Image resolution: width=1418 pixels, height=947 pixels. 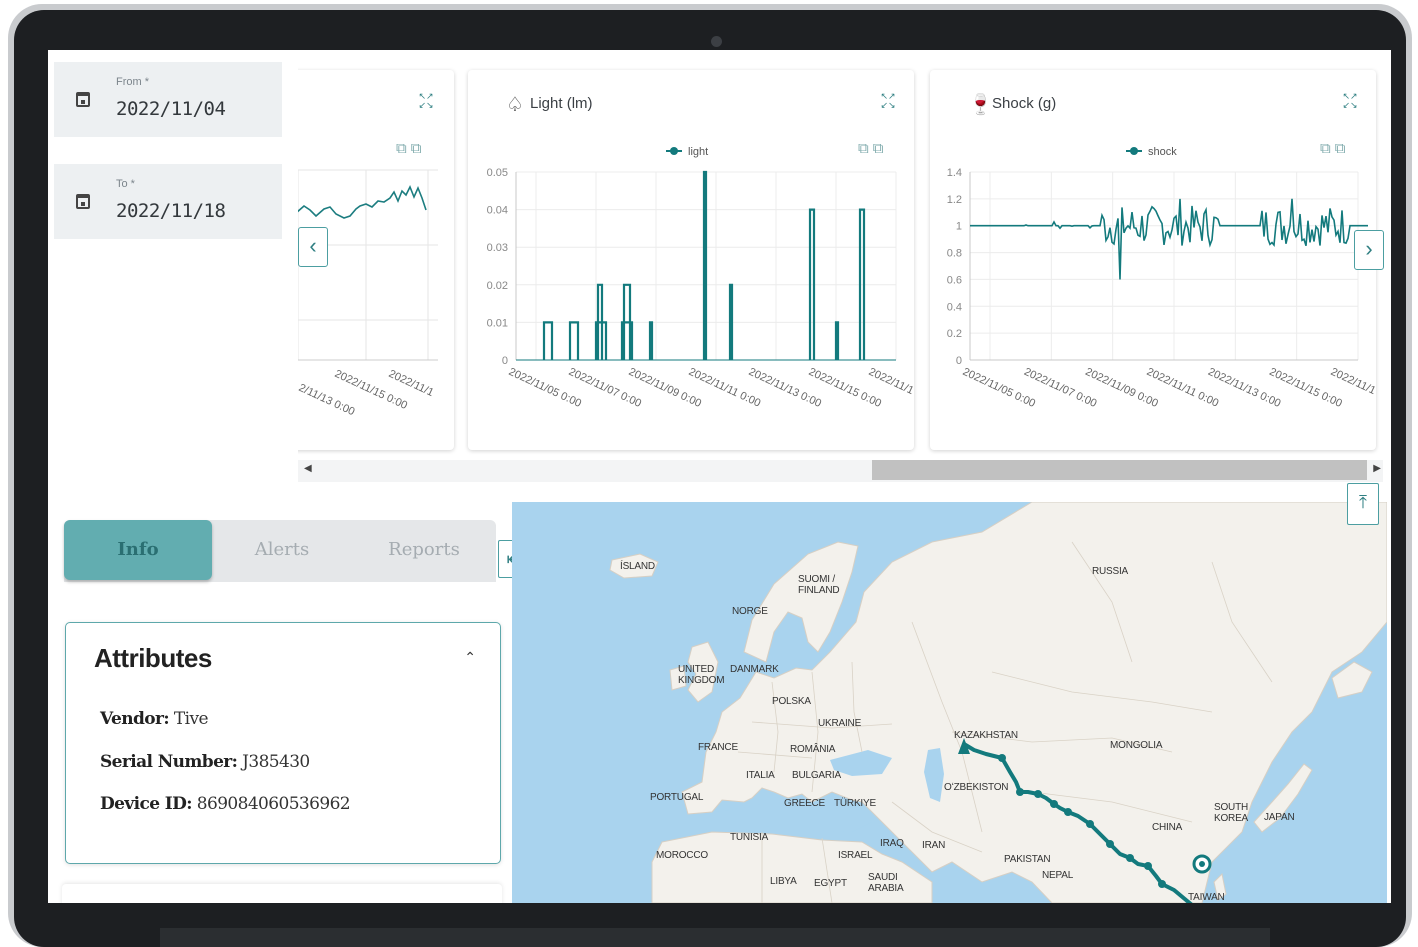 I want to click on map-label: PORTUGAL, so click(x=677, y=797).